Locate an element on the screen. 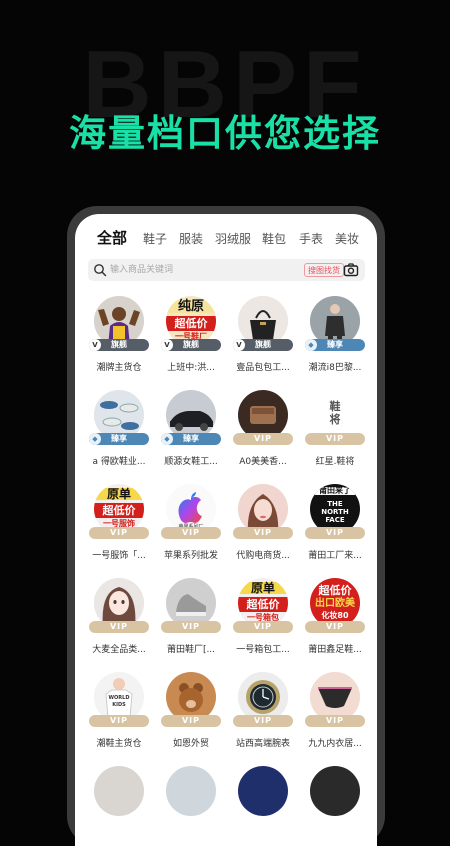 Image resolution: width=450 pixels, height=846 pixels. store-card: 鞋将 VIP 红星.鞋将 is located at coordinates (335, 435).